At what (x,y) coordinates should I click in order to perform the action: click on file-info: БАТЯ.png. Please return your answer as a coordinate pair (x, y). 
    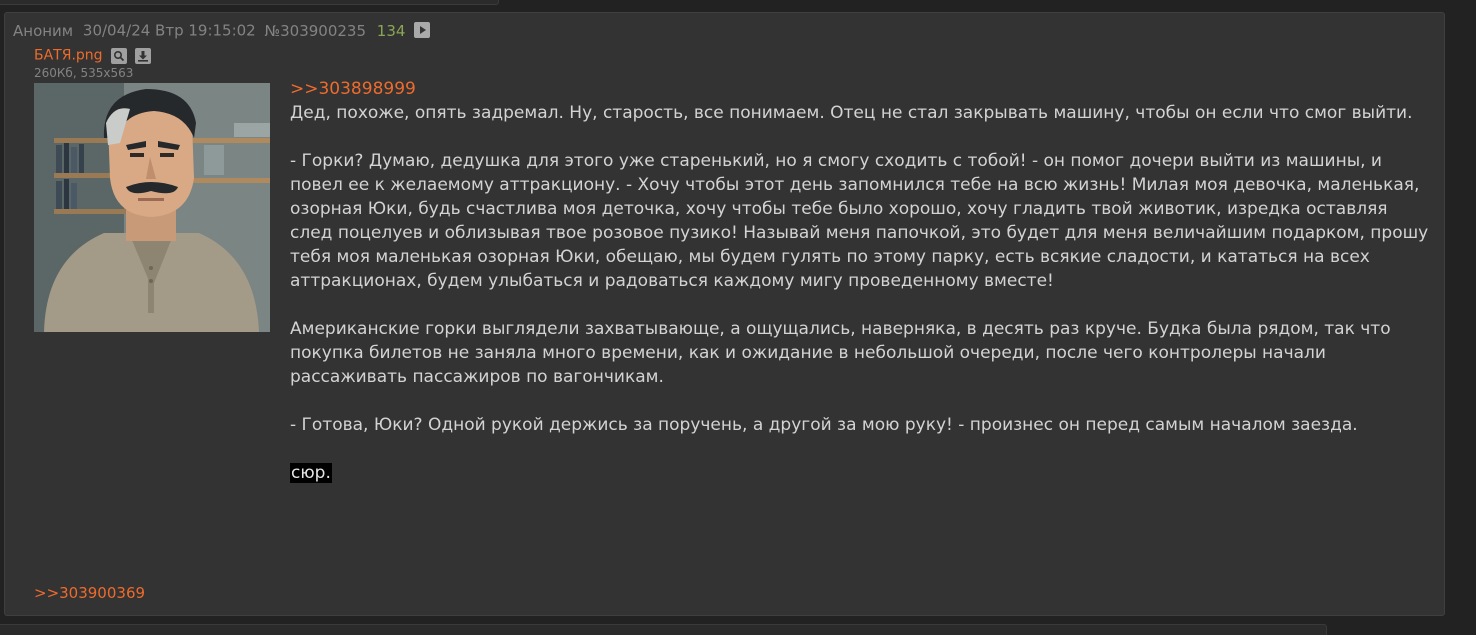
    Looking at the image, I should click on (92, 55).